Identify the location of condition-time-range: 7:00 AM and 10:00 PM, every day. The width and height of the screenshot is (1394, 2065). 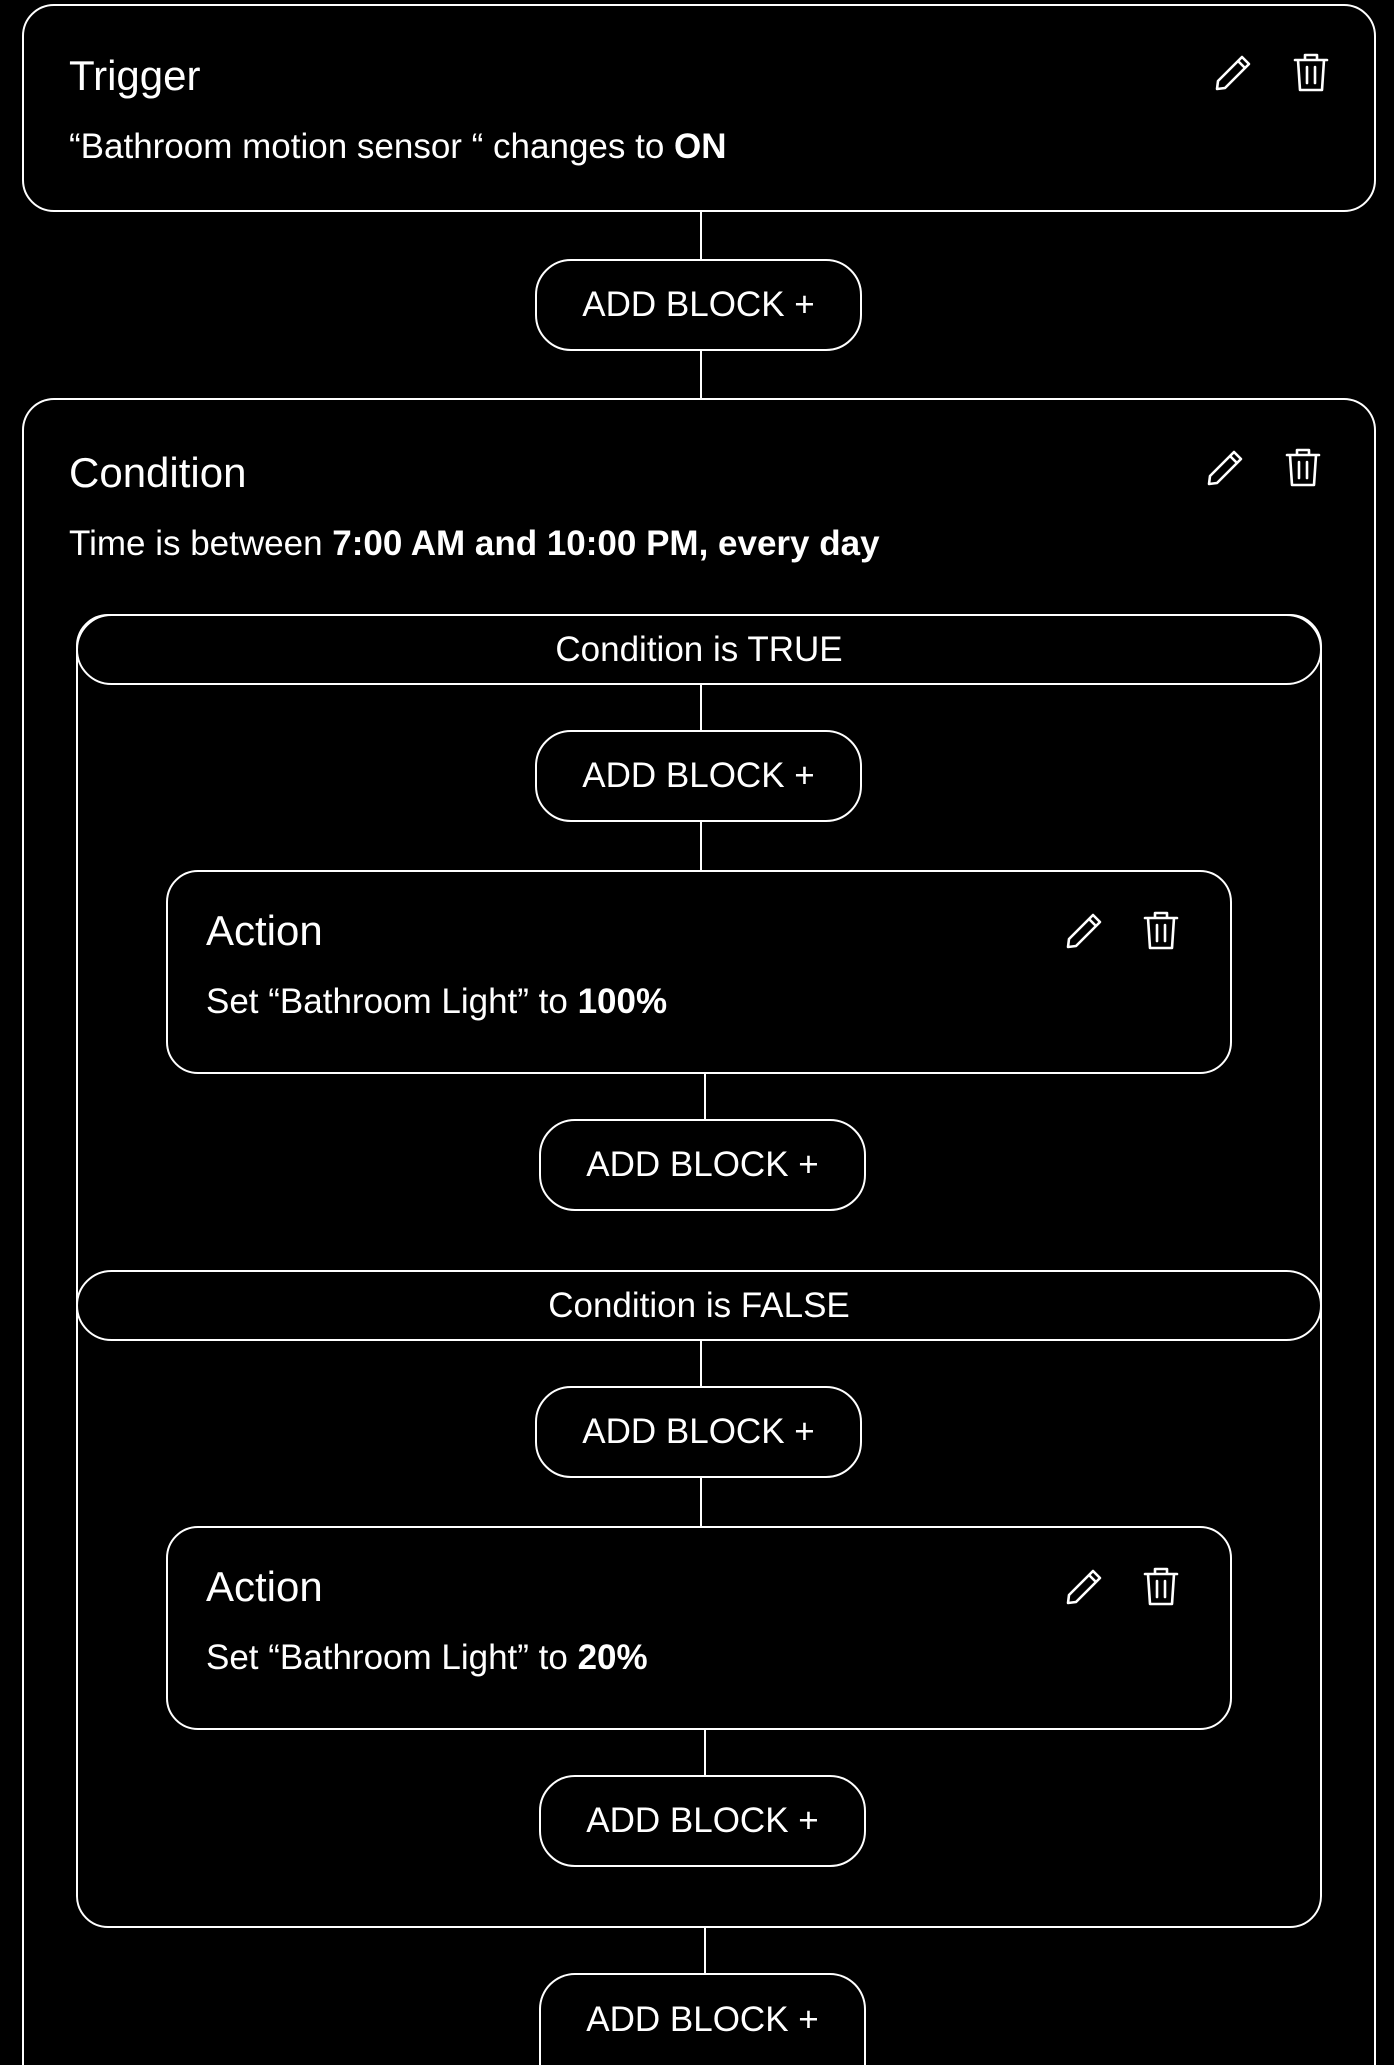
(606, 543).